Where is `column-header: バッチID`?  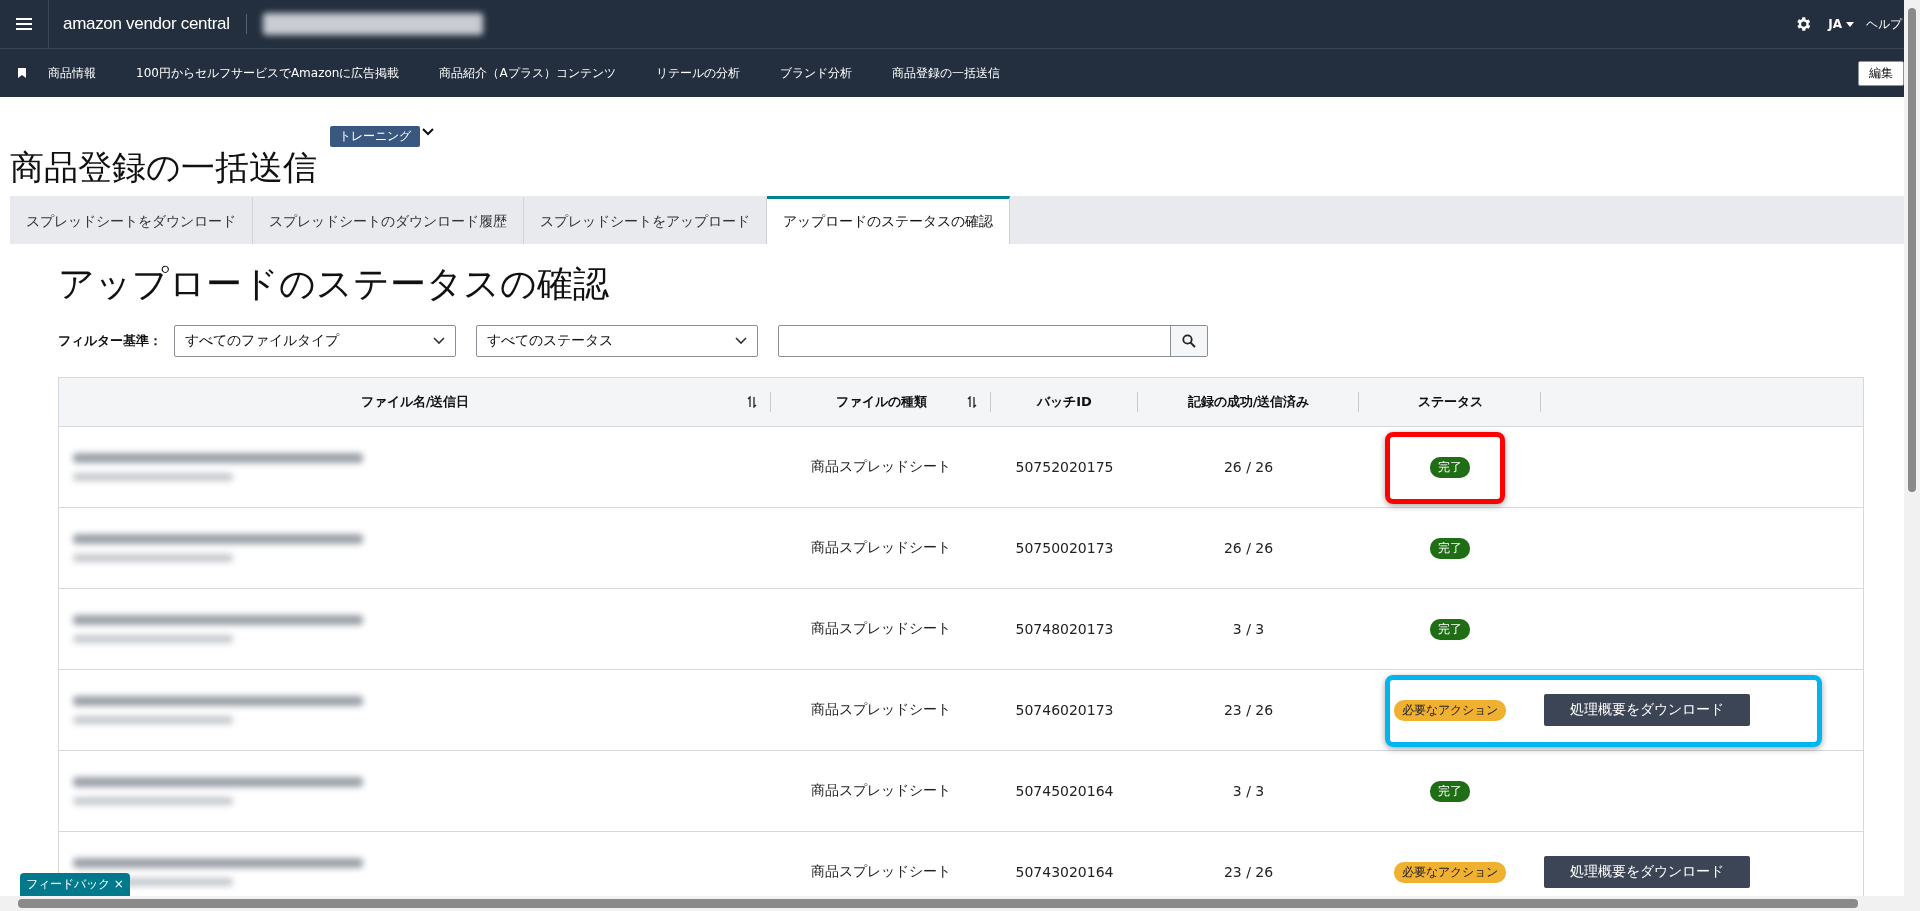
column-header: バッチID is located at coordinates (1064, 402).